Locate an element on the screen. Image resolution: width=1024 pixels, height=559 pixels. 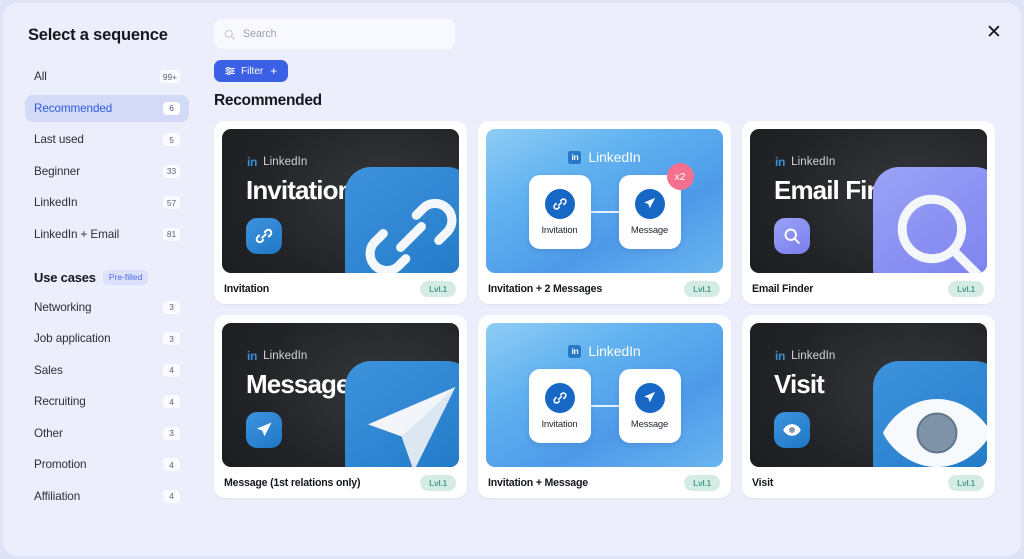
sidebar-item-last-used: Last used 5 is located at coordinates (107, 139).